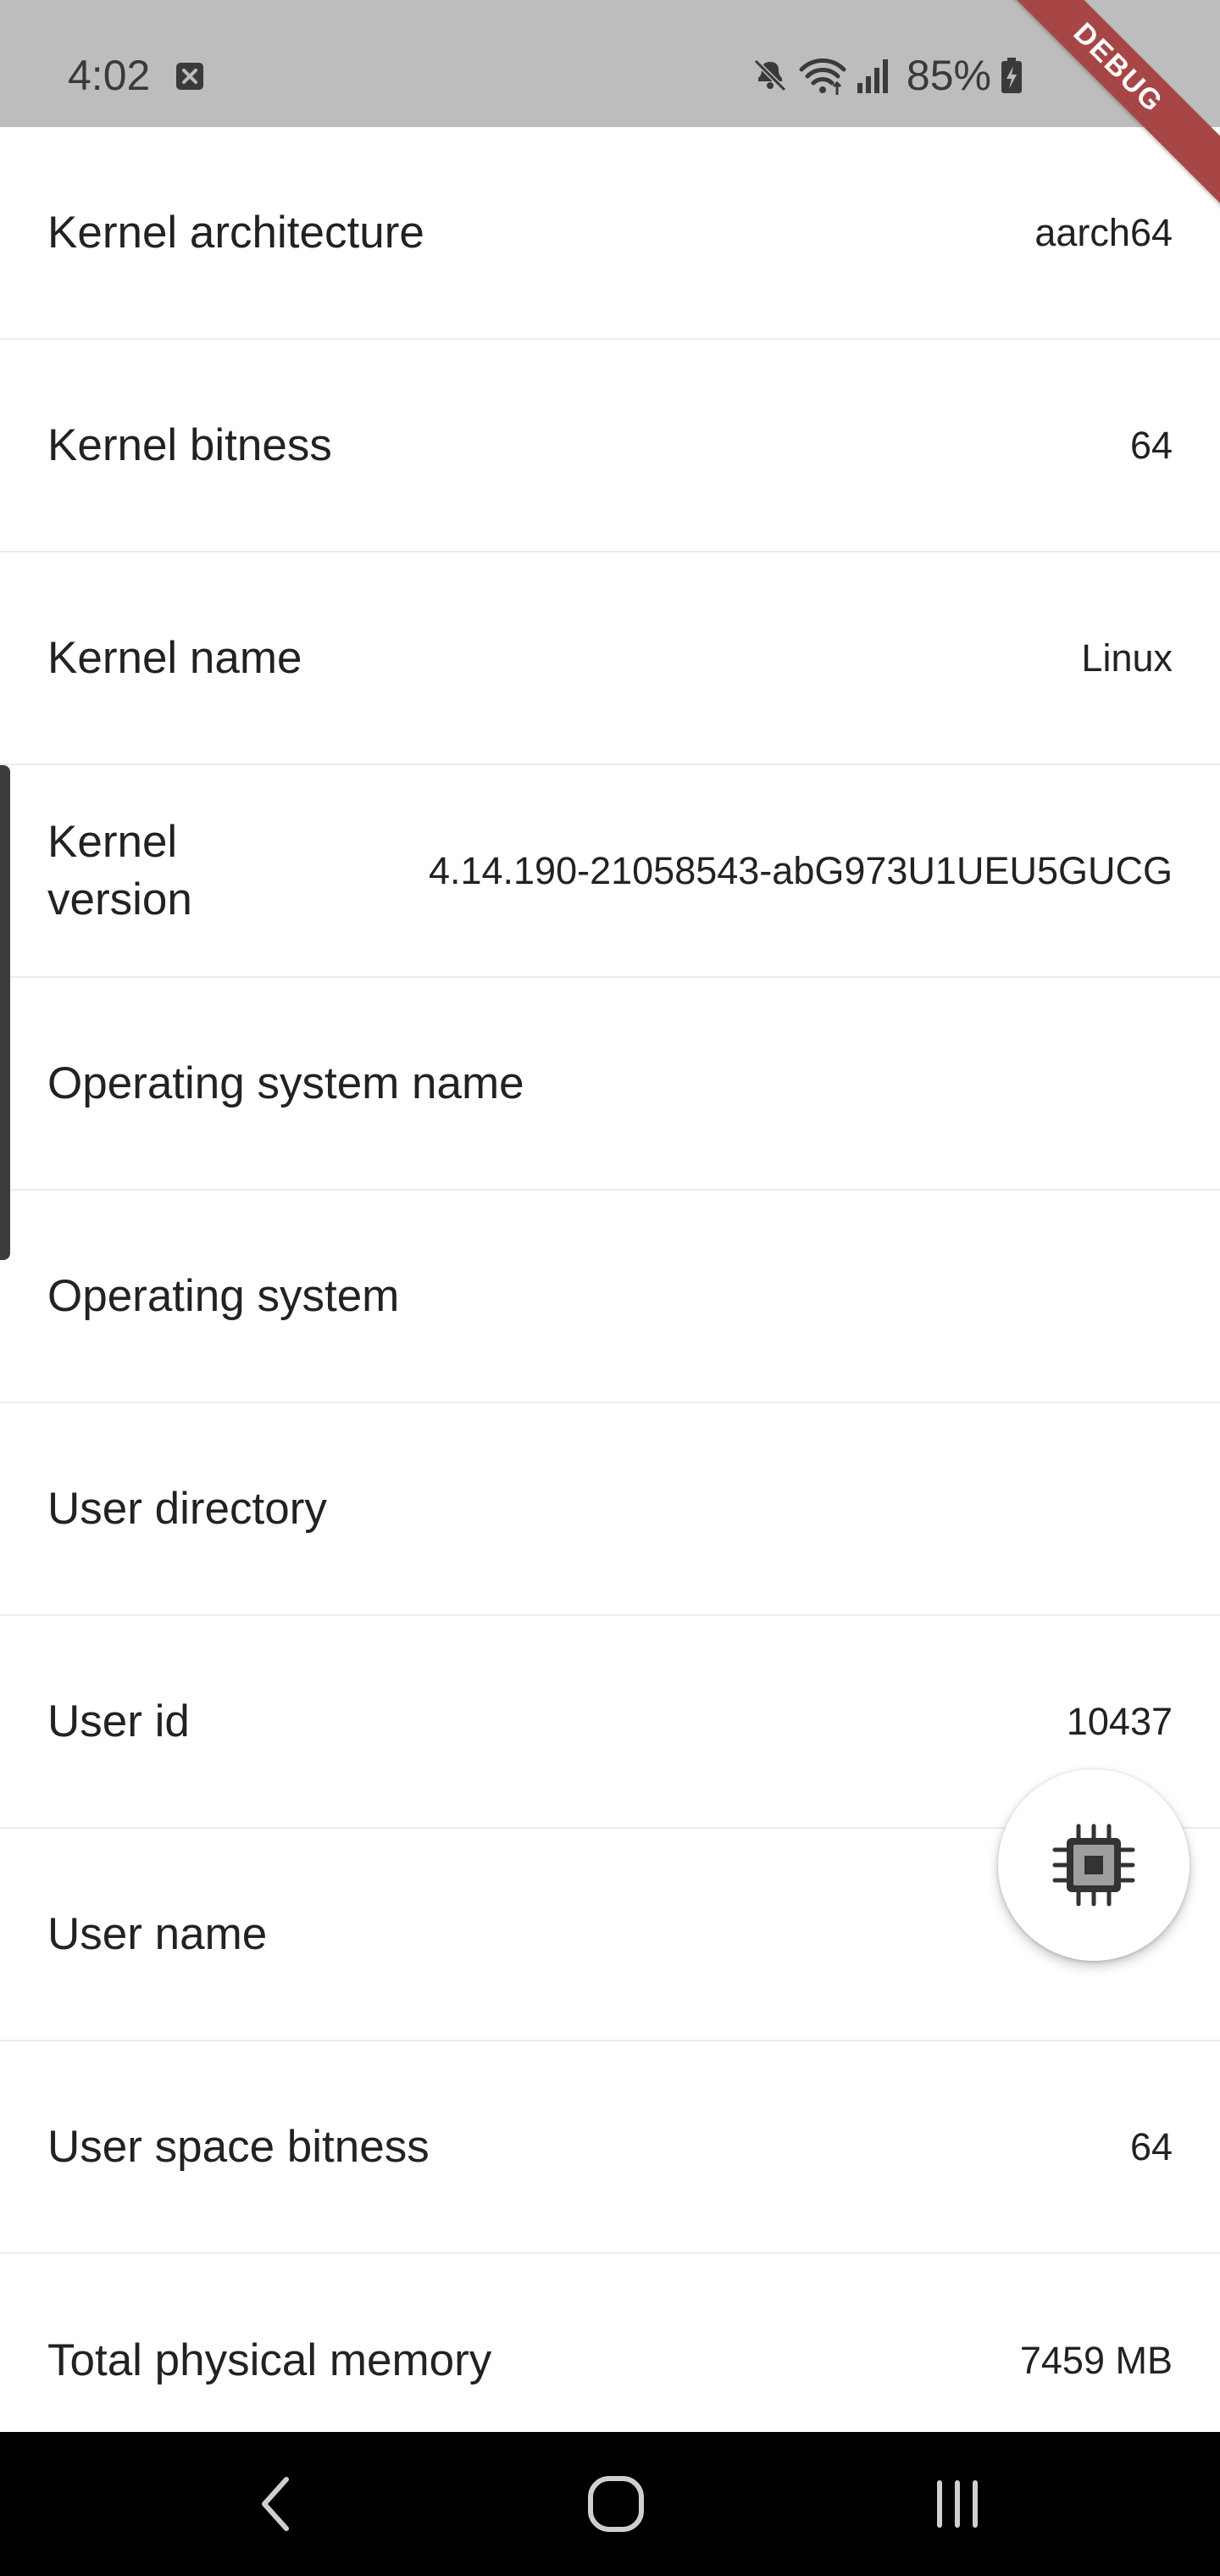 This screenshot has width=1220, height=2576. I want to click on wifi-icon, so click(822, 76).